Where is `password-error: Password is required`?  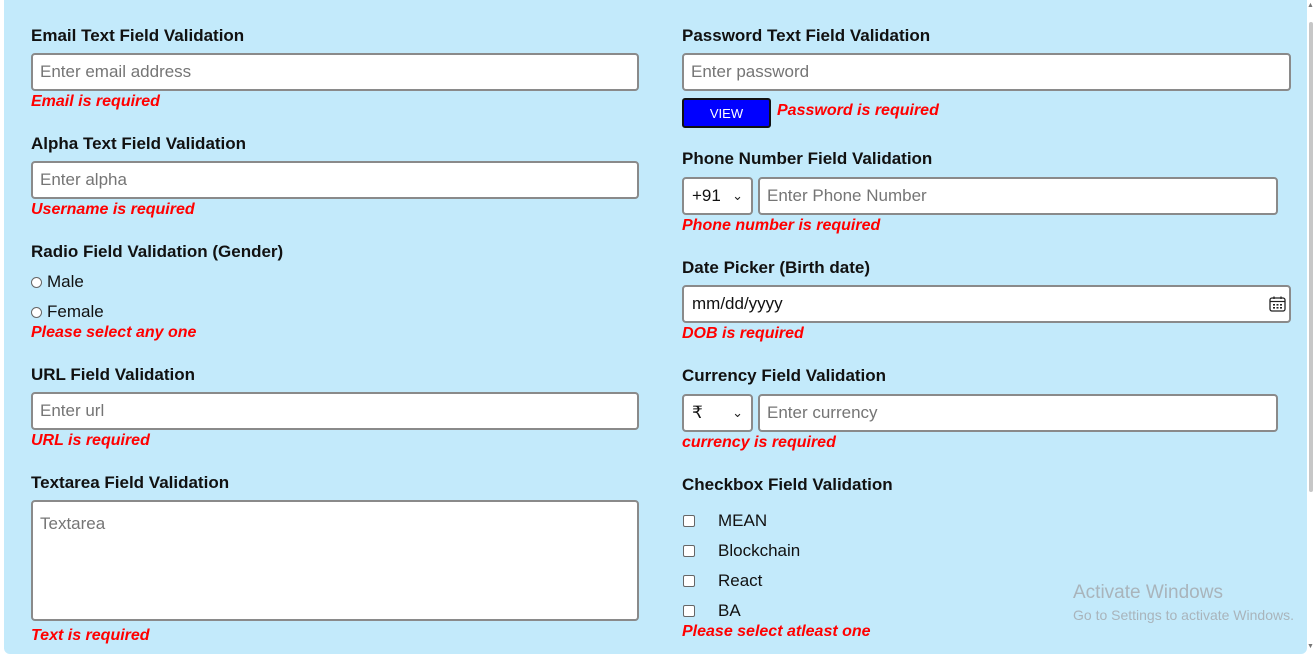
password-error: Password is required is located at coordinates (858, 110).